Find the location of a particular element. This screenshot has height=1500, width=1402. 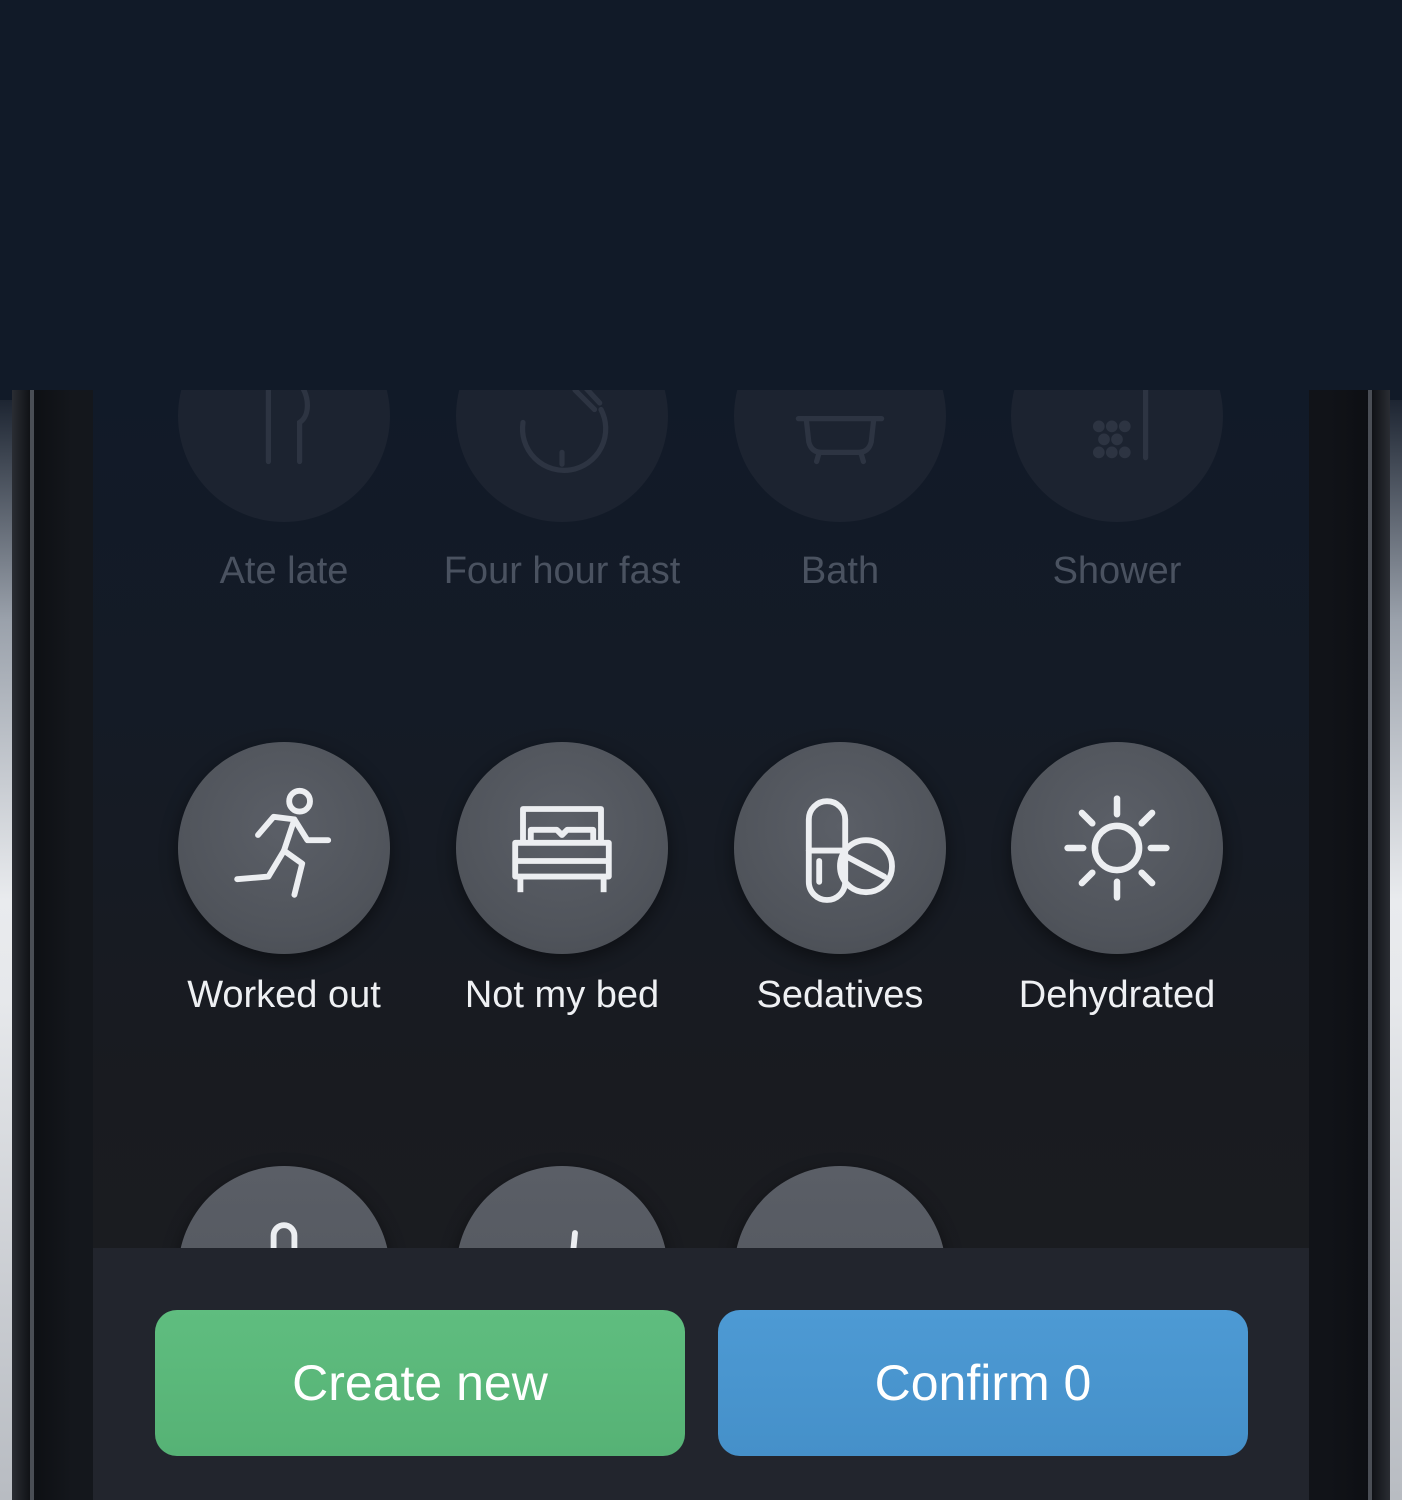

shower-icon is located at coordinates (1120, 425).